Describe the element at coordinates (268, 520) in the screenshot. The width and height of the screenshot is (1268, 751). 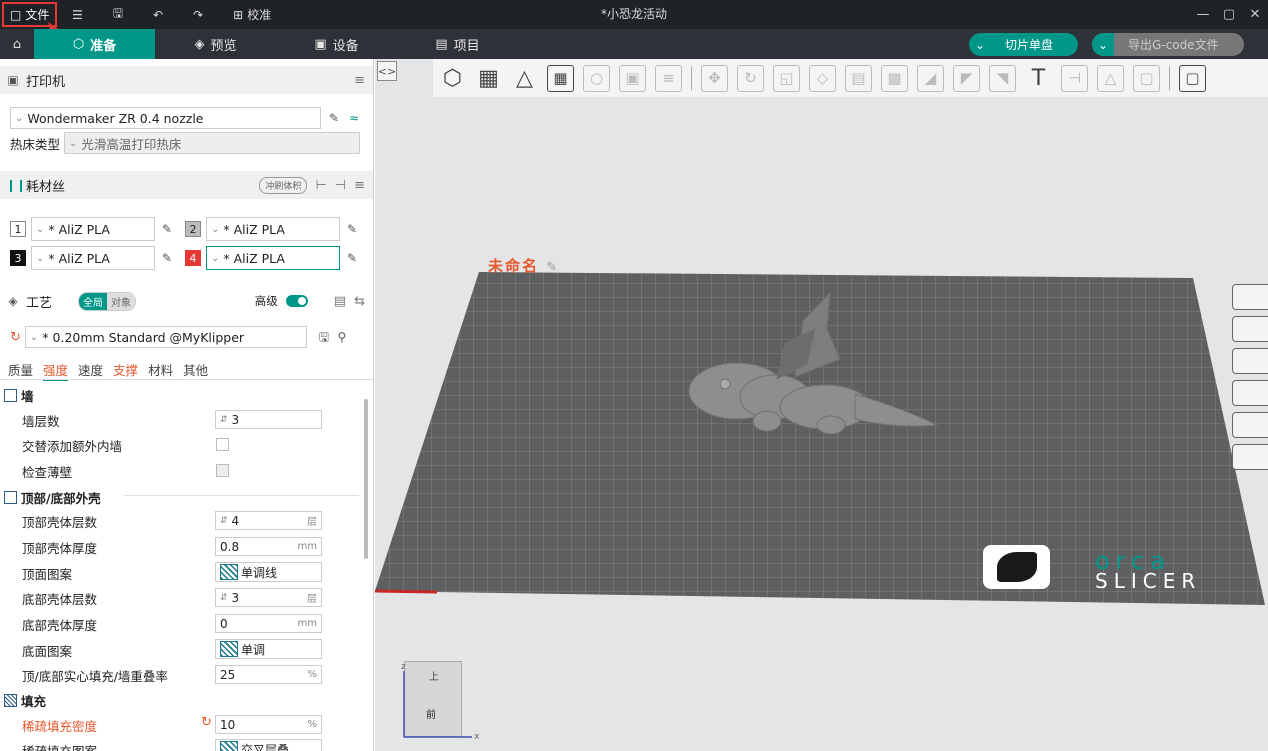
I see `top-layers-input: ⇵ 4 层` at that location.